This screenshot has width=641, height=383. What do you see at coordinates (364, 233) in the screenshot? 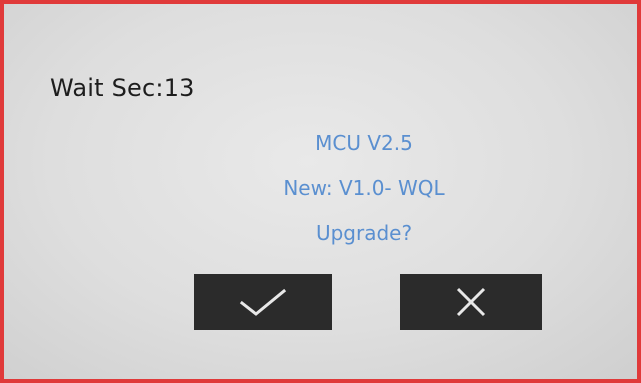
I see `upgrade-prompt: Upgrade?` at bounding box center [364, 233].